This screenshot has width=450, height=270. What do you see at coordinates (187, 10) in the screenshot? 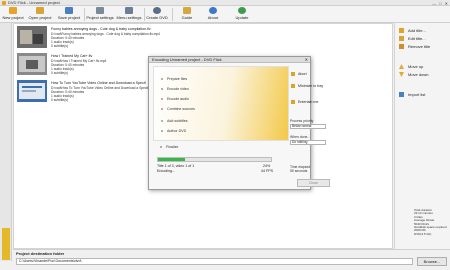
I see `guide-icon` at bounding box center [187, 10].